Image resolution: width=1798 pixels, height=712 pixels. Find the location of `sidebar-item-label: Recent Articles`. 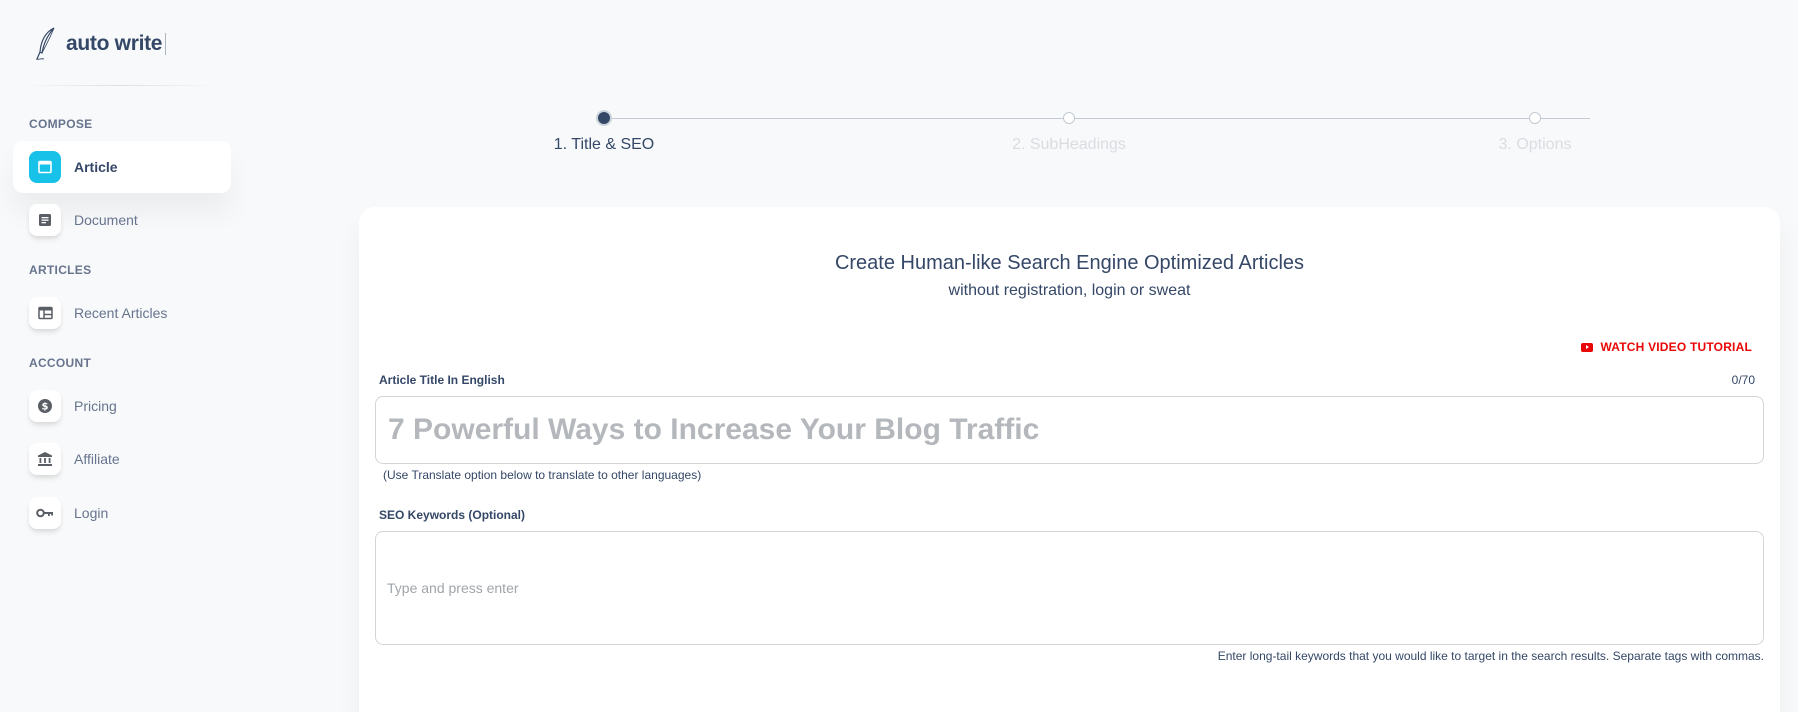

sidebar-item-label: Recent Articles is located at coordinates (121, 313).